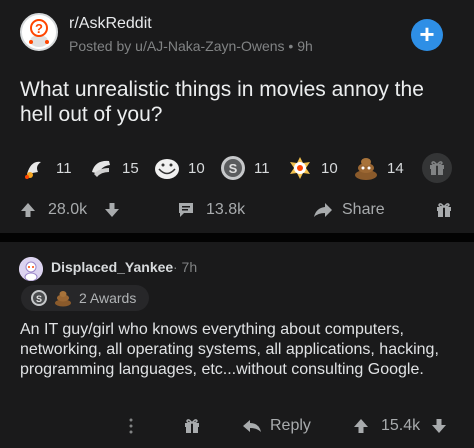  Describe the element at coordinates (290, 425) in the screenshot. I see `reply-label: Reply` at that location.